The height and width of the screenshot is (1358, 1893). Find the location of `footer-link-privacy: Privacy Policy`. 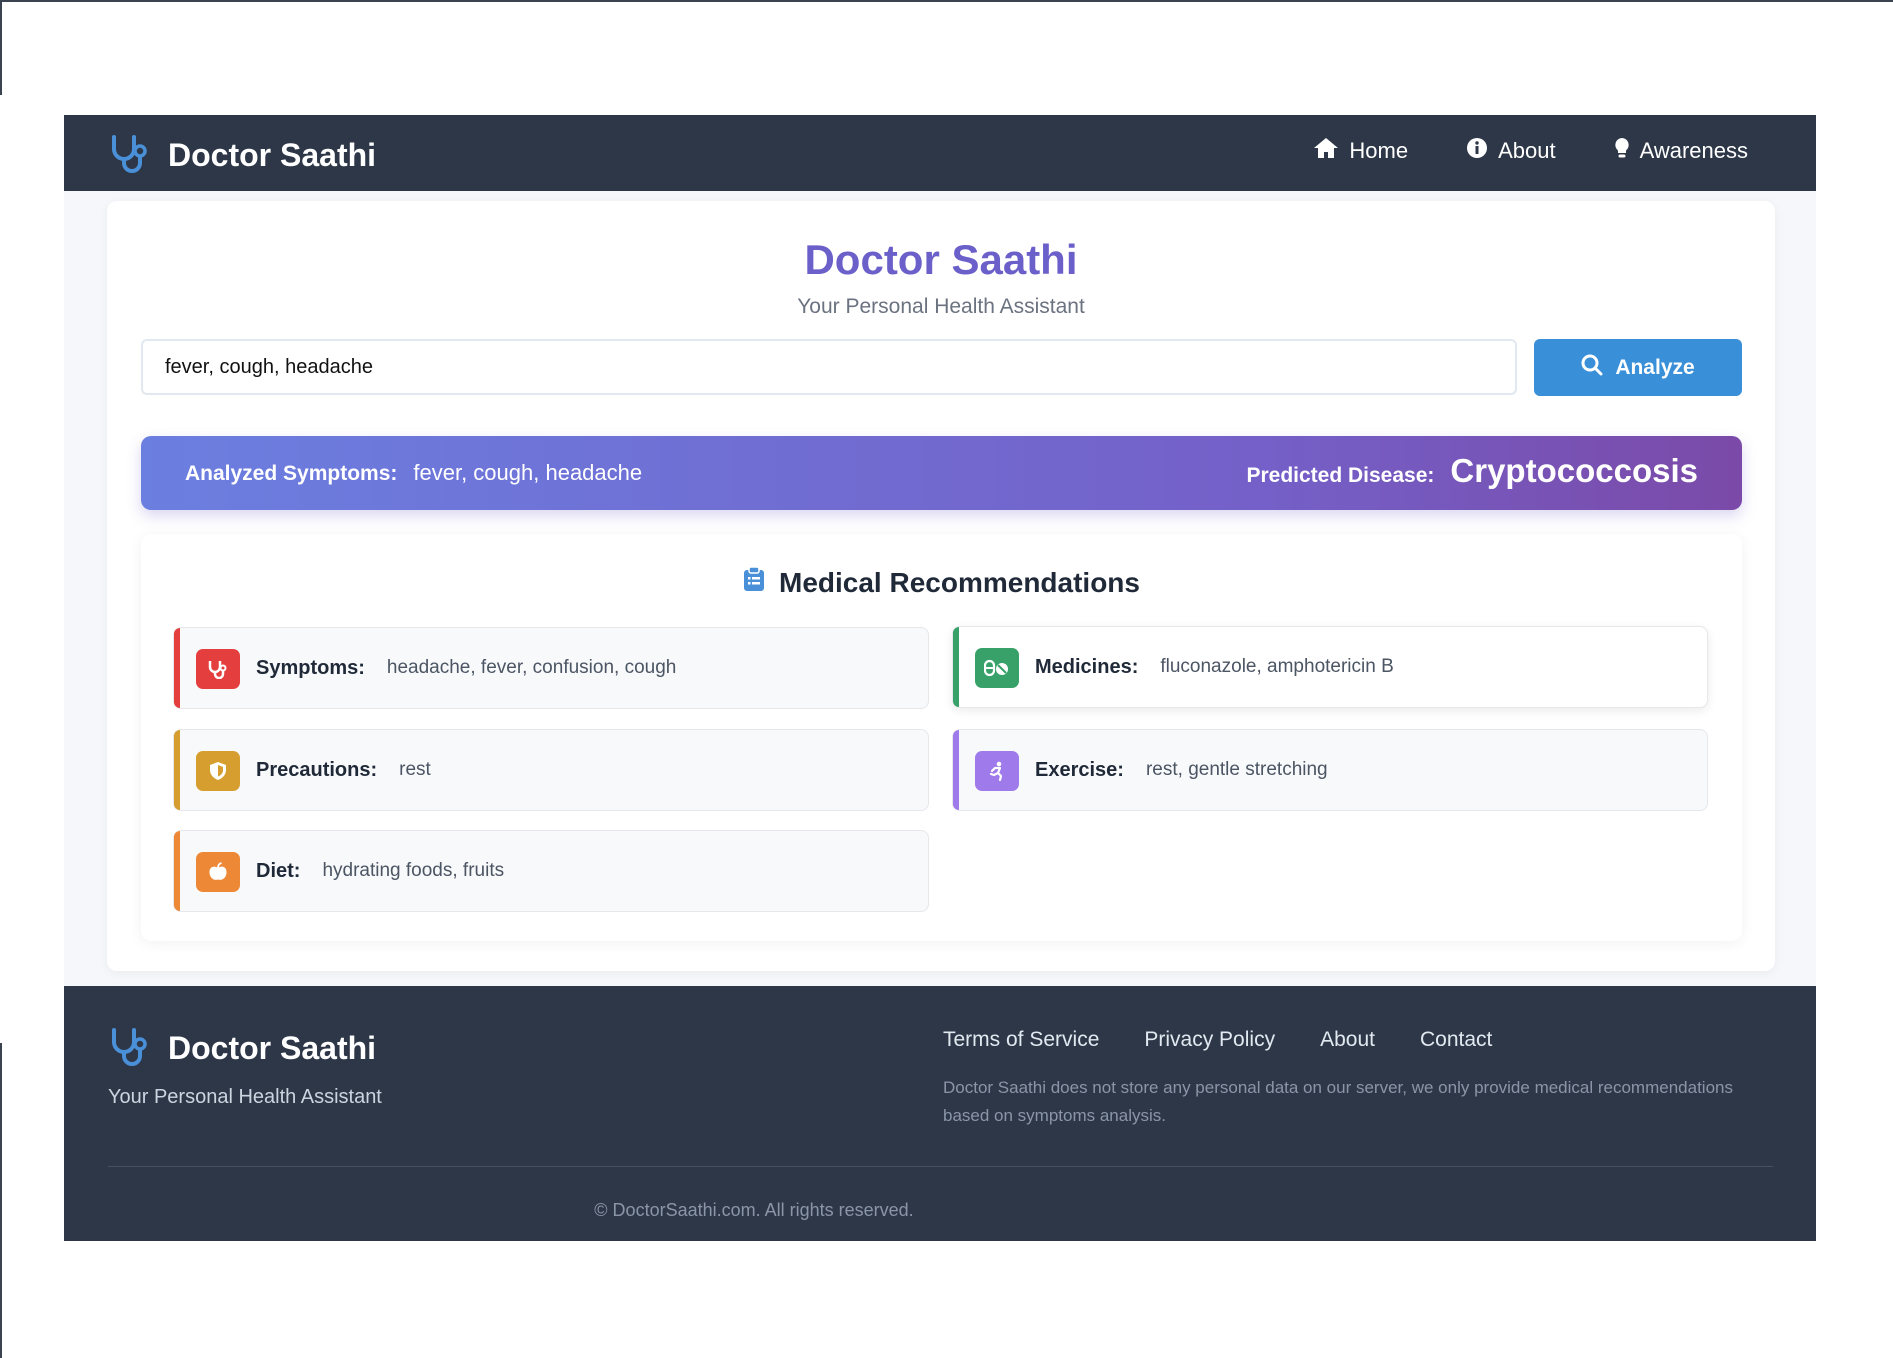

footer-link-privacy: Privacy Policy is located at coordinates (1209, 1040).